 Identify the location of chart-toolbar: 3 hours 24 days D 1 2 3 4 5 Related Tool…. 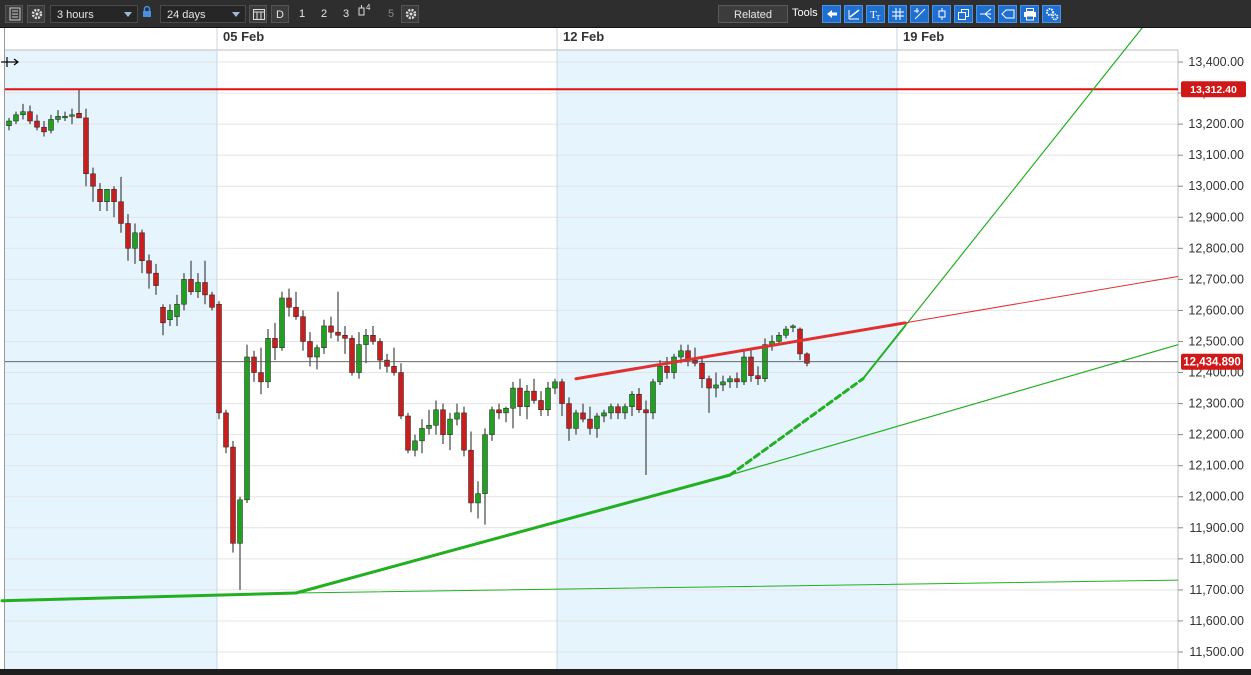
(625, 14).